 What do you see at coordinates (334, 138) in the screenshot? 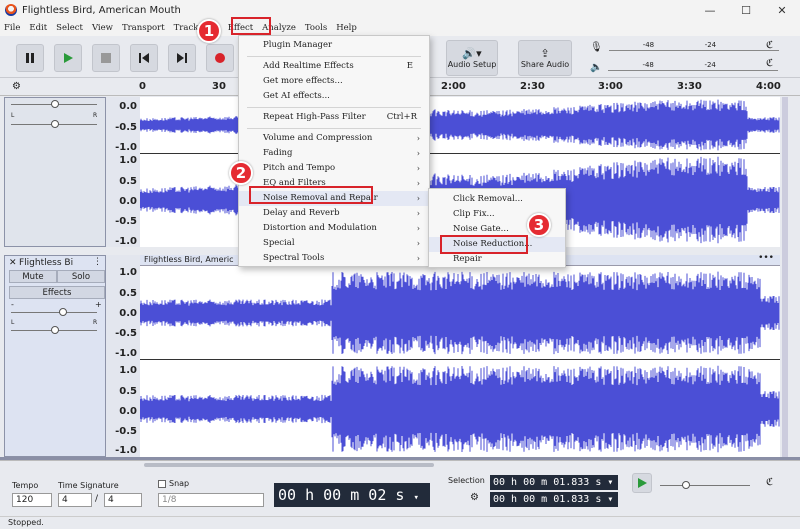
I see `menu-item-volume-and-compression: Volume and Compression ›` at bounding box center [334, 138].